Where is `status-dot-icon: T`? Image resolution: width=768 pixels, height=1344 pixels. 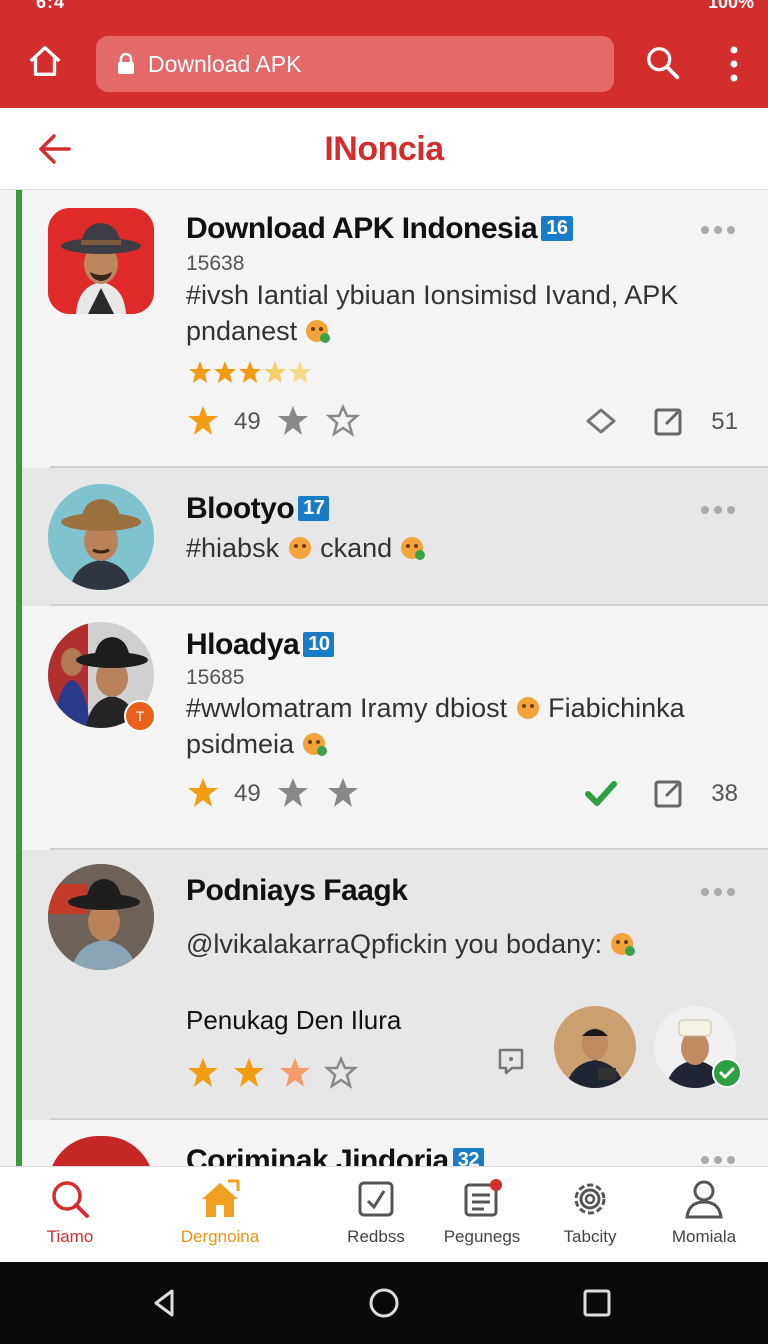 status-dot-icon: T is located at coordinates (140, 716).